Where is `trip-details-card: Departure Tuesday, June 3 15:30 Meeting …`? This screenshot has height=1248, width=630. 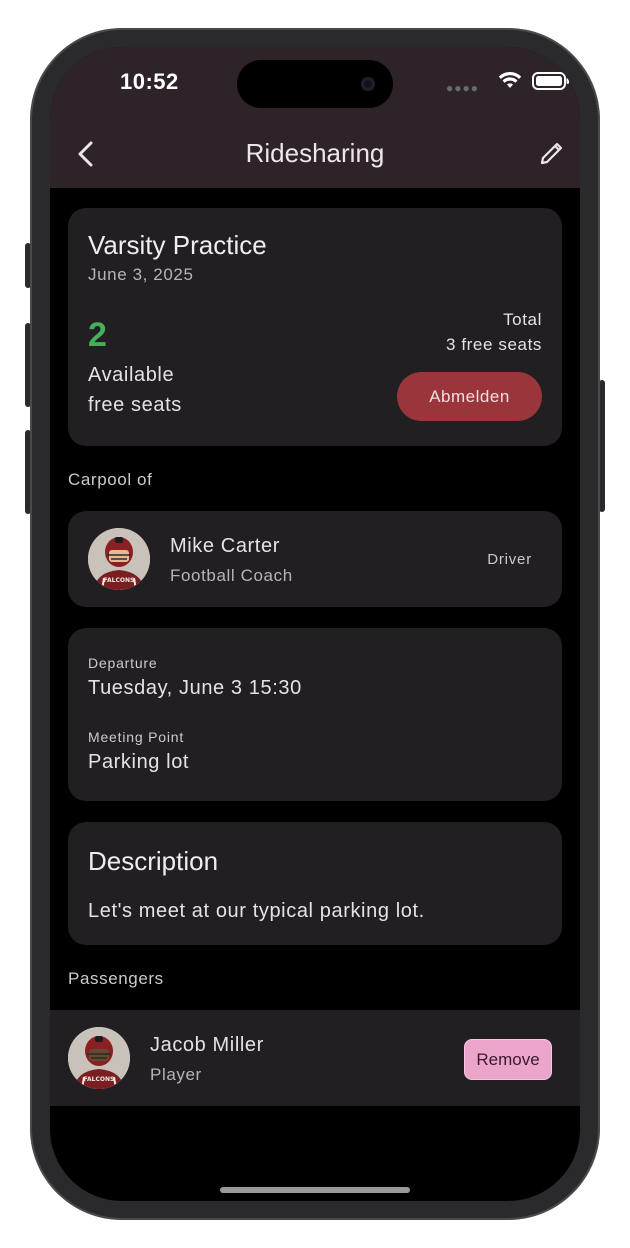 trip-details-card: Departure Tuesday, June 3 15:30 Meeting … is located at coordinates (315, 714).